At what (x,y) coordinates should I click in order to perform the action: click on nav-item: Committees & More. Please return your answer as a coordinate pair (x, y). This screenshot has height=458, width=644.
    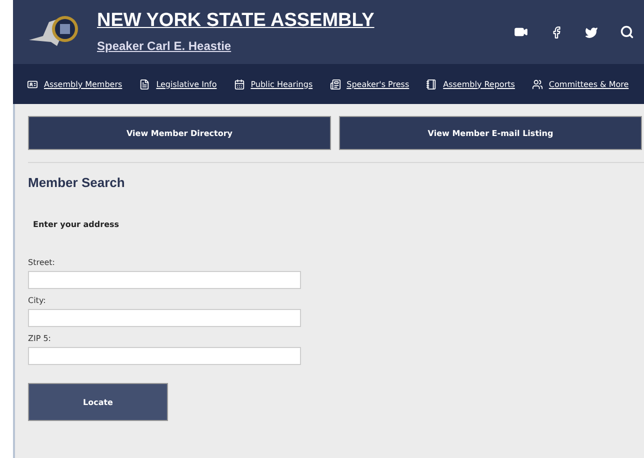
    Looking at the image, I should click on (580, 84).